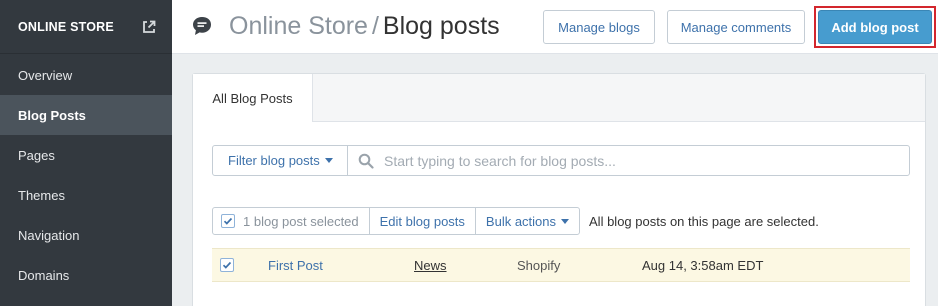  Describe the element at coordinates (41, 195) in the screenshot. I see `sidebar-item-label: Themes` at that location.